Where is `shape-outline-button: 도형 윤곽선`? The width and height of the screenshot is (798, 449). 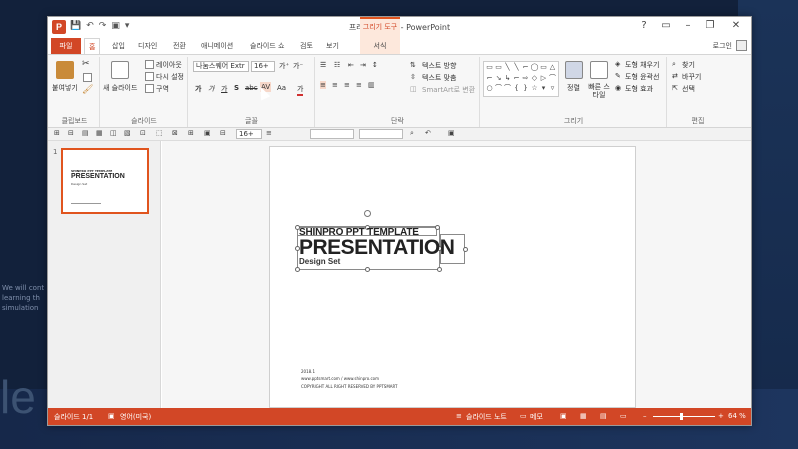
shape-outline-button: 도형 윤곽선 is located at coordinates (642, 77).